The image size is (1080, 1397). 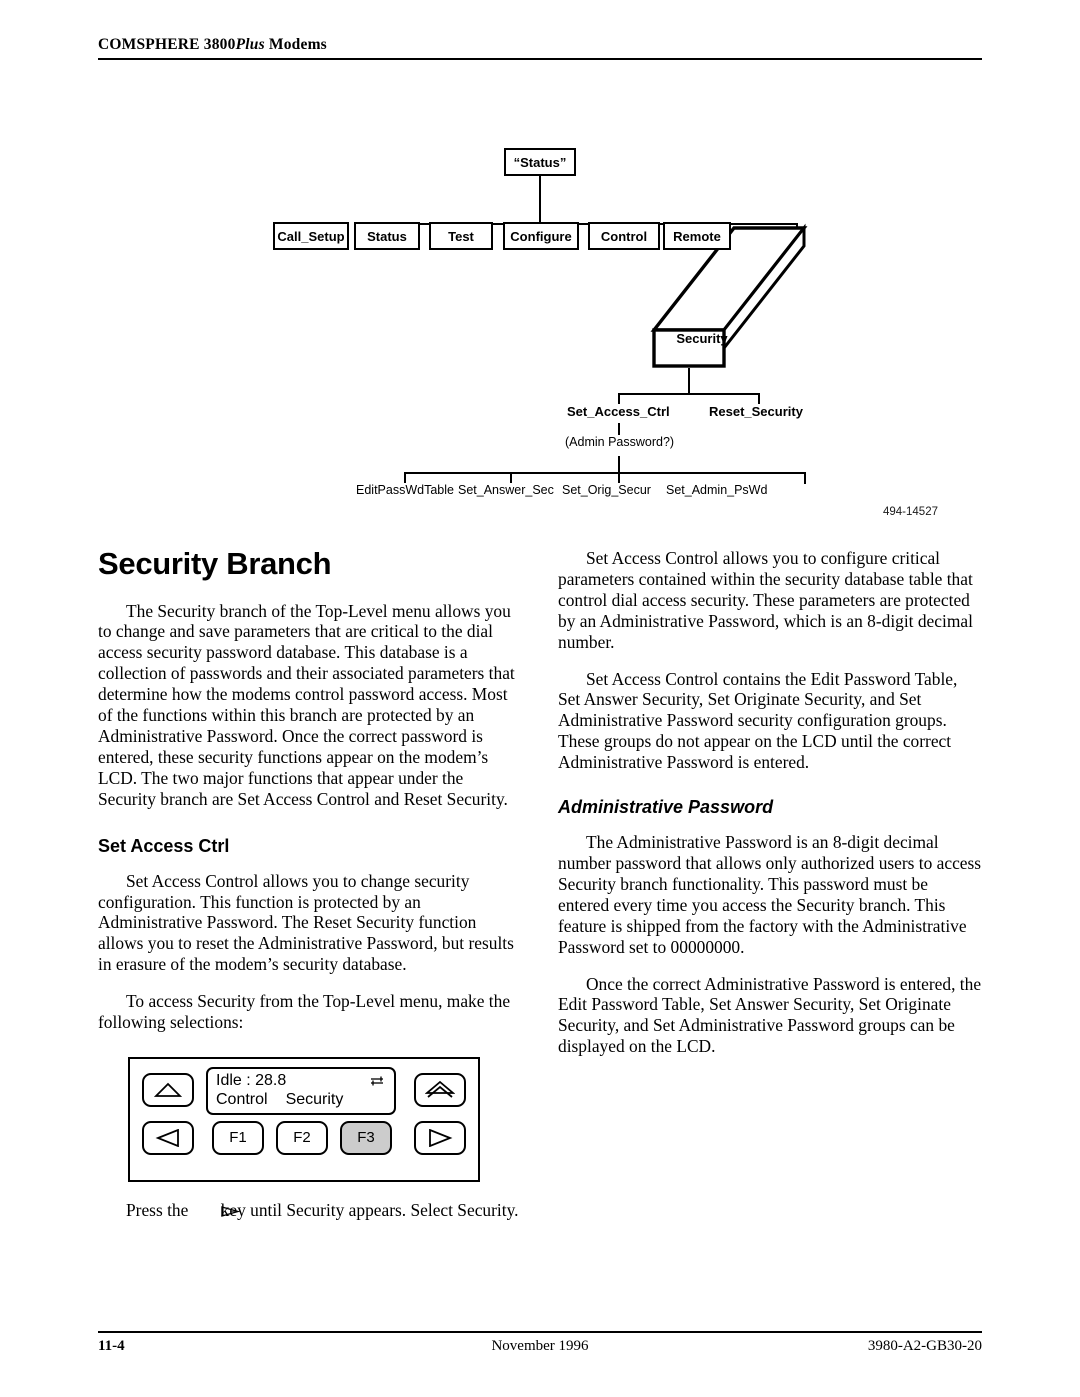 I want to click on left-arrow-key, so click(x=168, y=1137).